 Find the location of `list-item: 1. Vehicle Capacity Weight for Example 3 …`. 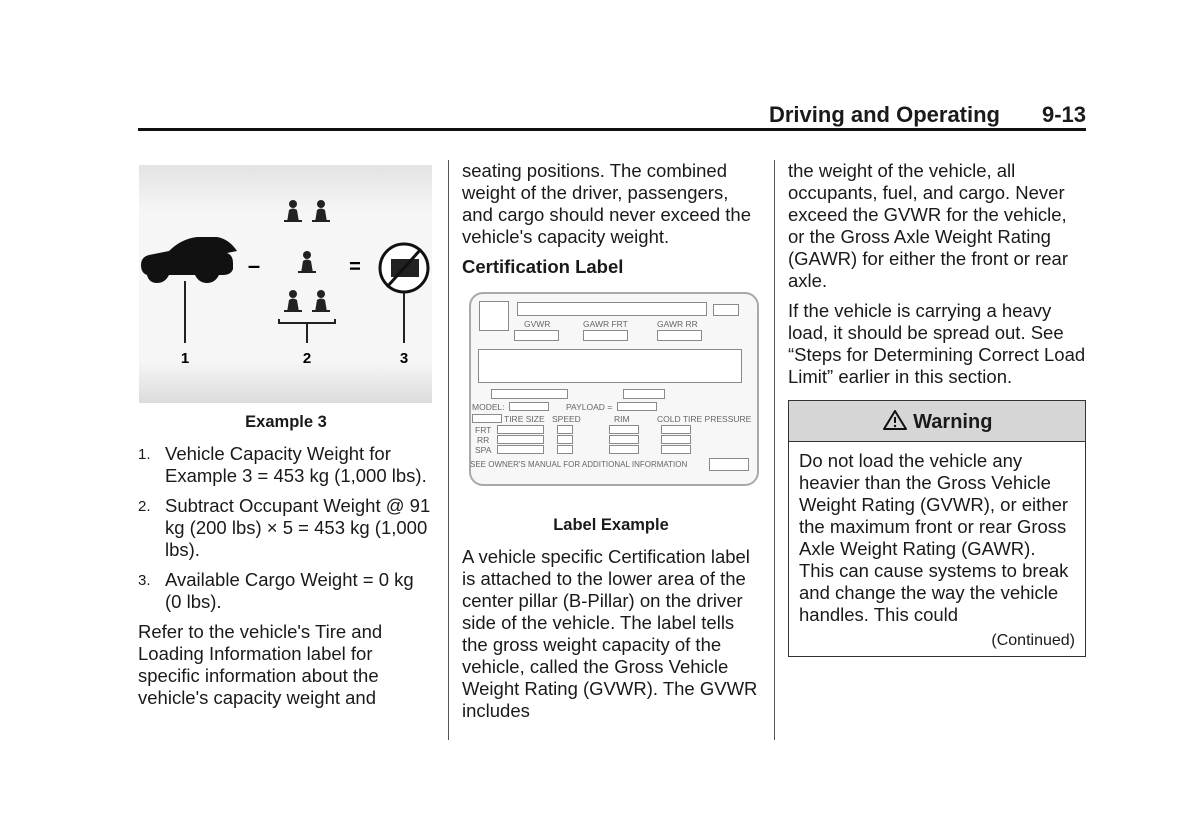

list-item: 1. Vehicle Capacity Weight for Example 3 … is located at coordinates (286, 465).